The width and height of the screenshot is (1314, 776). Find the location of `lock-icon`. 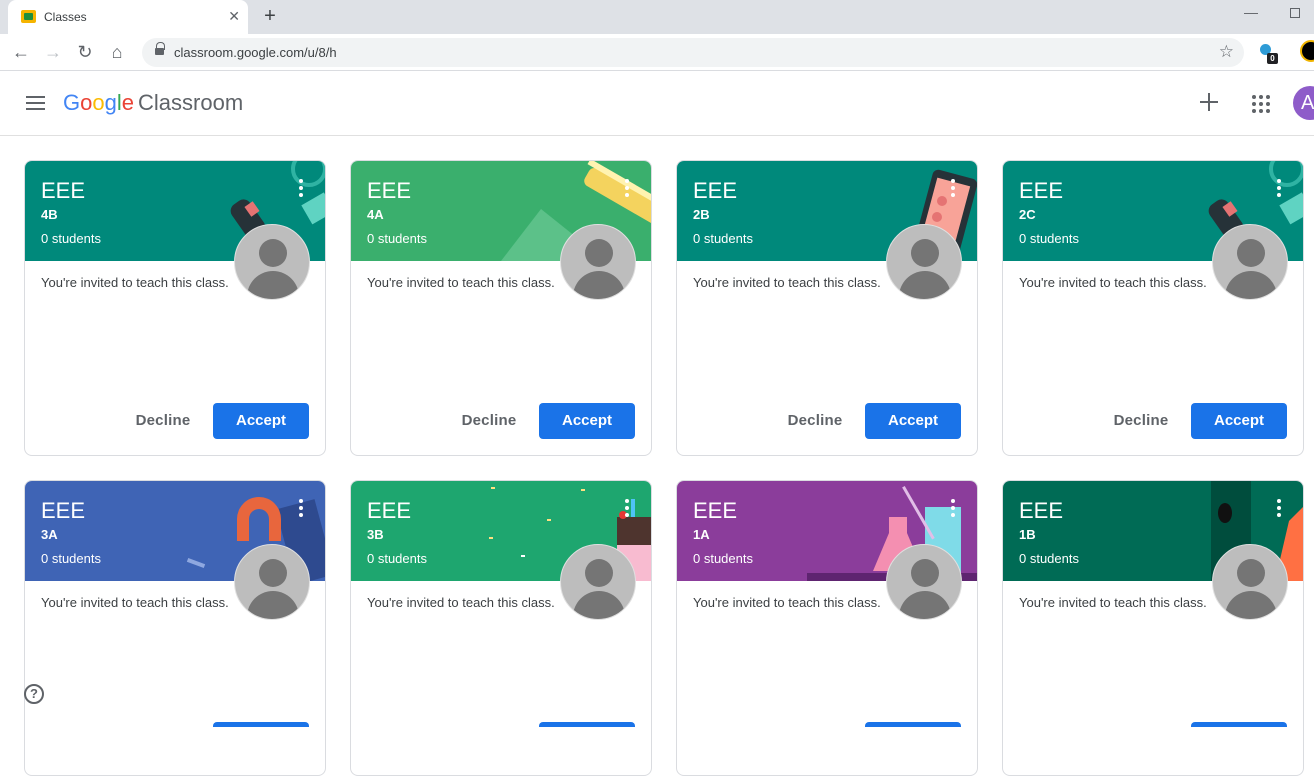

lock-icon is located at coordinates (160, 49).